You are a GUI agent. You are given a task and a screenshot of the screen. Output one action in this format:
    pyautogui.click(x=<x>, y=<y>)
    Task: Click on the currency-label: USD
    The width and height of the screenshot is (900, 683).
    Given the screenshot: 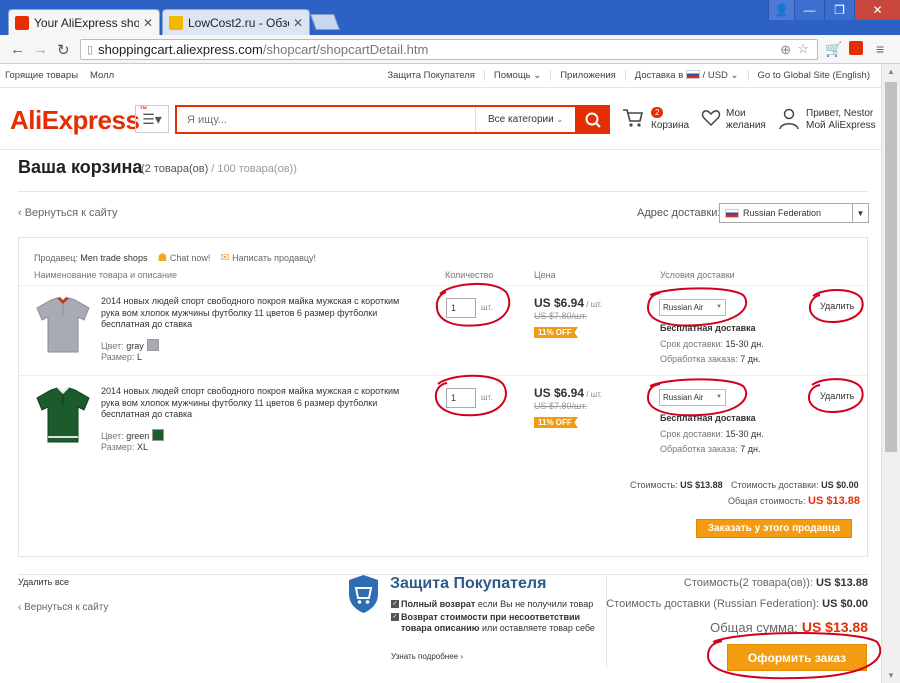 What is the action you would take?
    pyautogui.click(x=717, y=75)
    